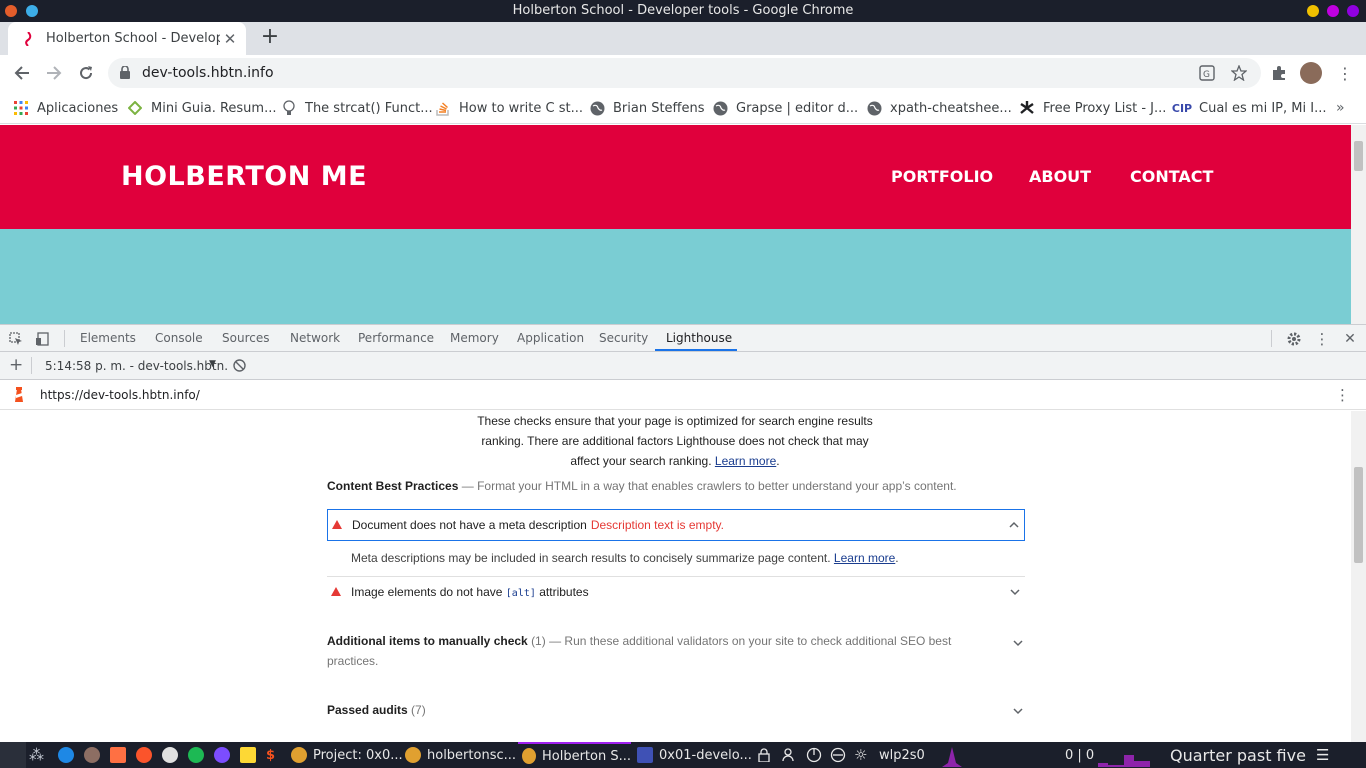  What do you see at coordinates (597, 108) in the screenshot?
I see `globe-icon` at bounding box center [597, 108].